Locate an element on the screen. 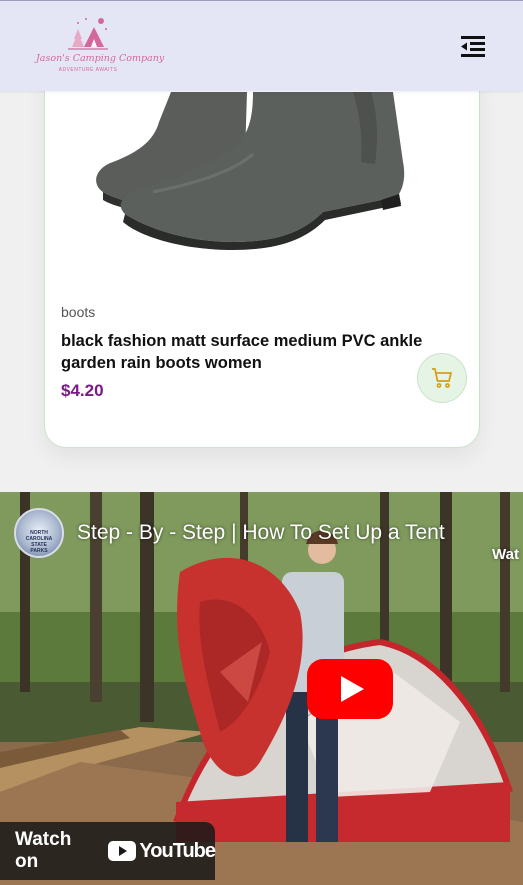  video-title: Step - By - Step | How To Set Up a Tent is located at coordinates (261, 533).